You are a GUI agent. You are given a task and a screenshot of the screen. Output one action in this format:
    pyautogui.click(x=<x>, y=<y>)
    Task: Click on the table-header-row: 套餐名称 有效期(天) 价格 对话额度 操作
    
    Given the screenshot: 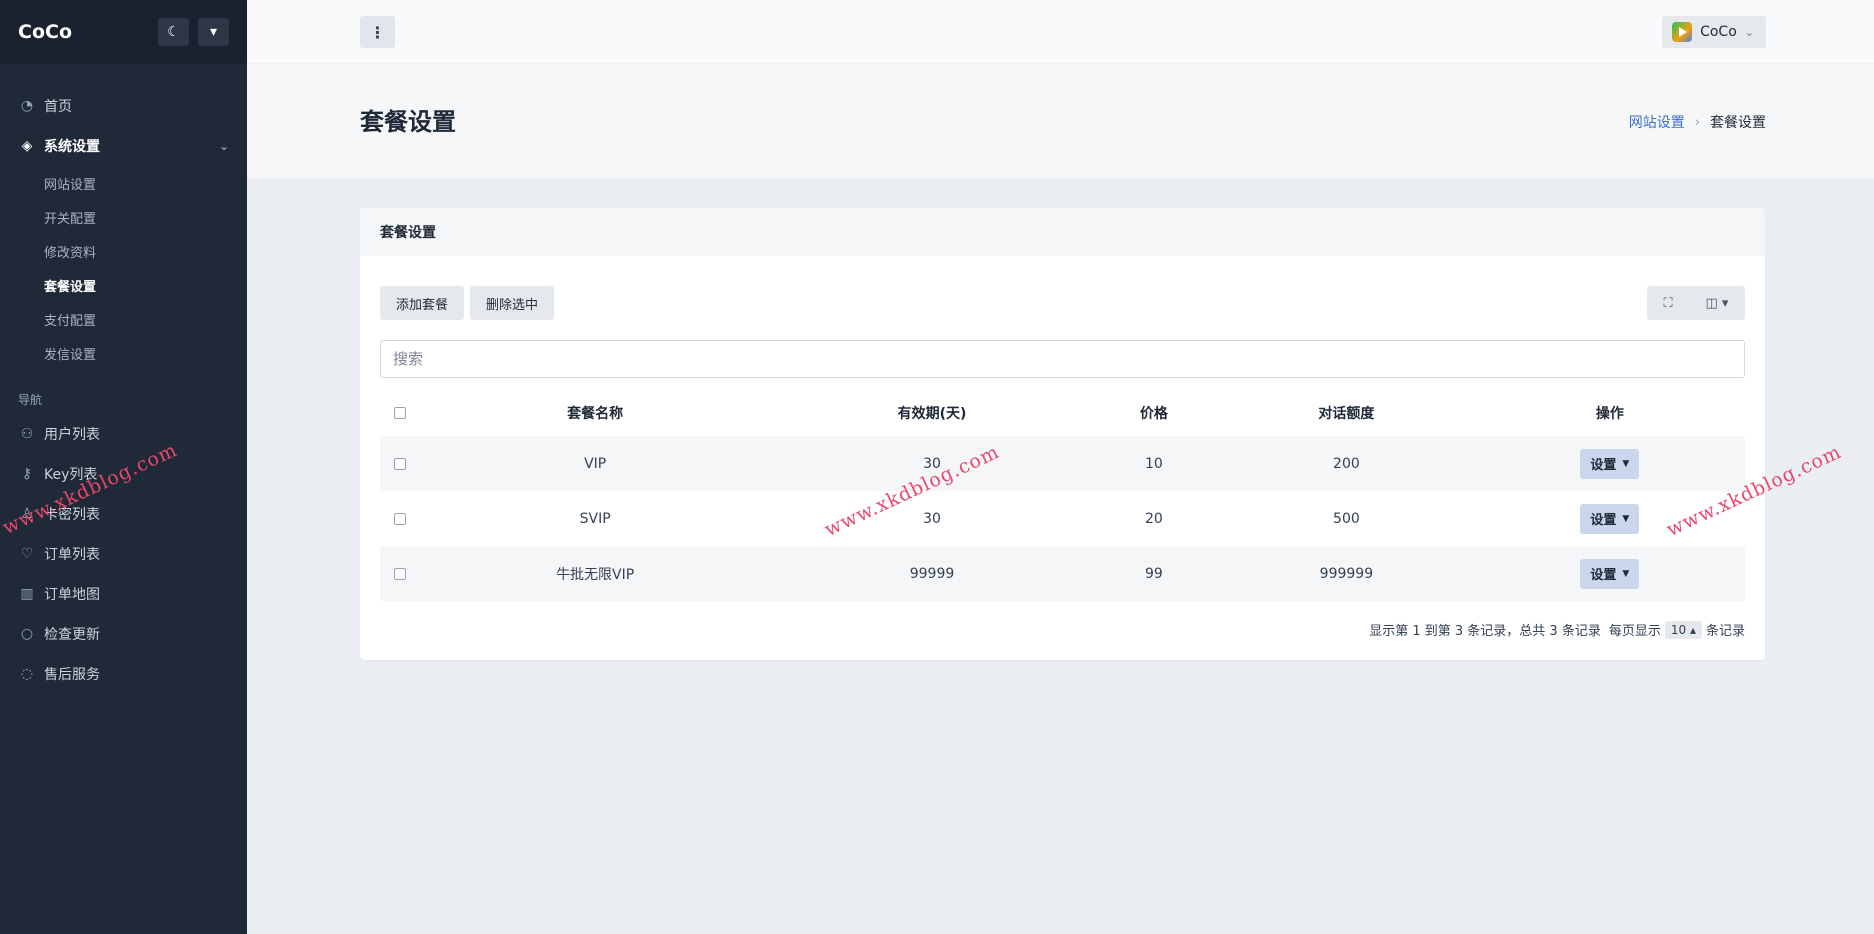 What is the action you would take?
    pyautogui.click(x=1062, y=413)
    